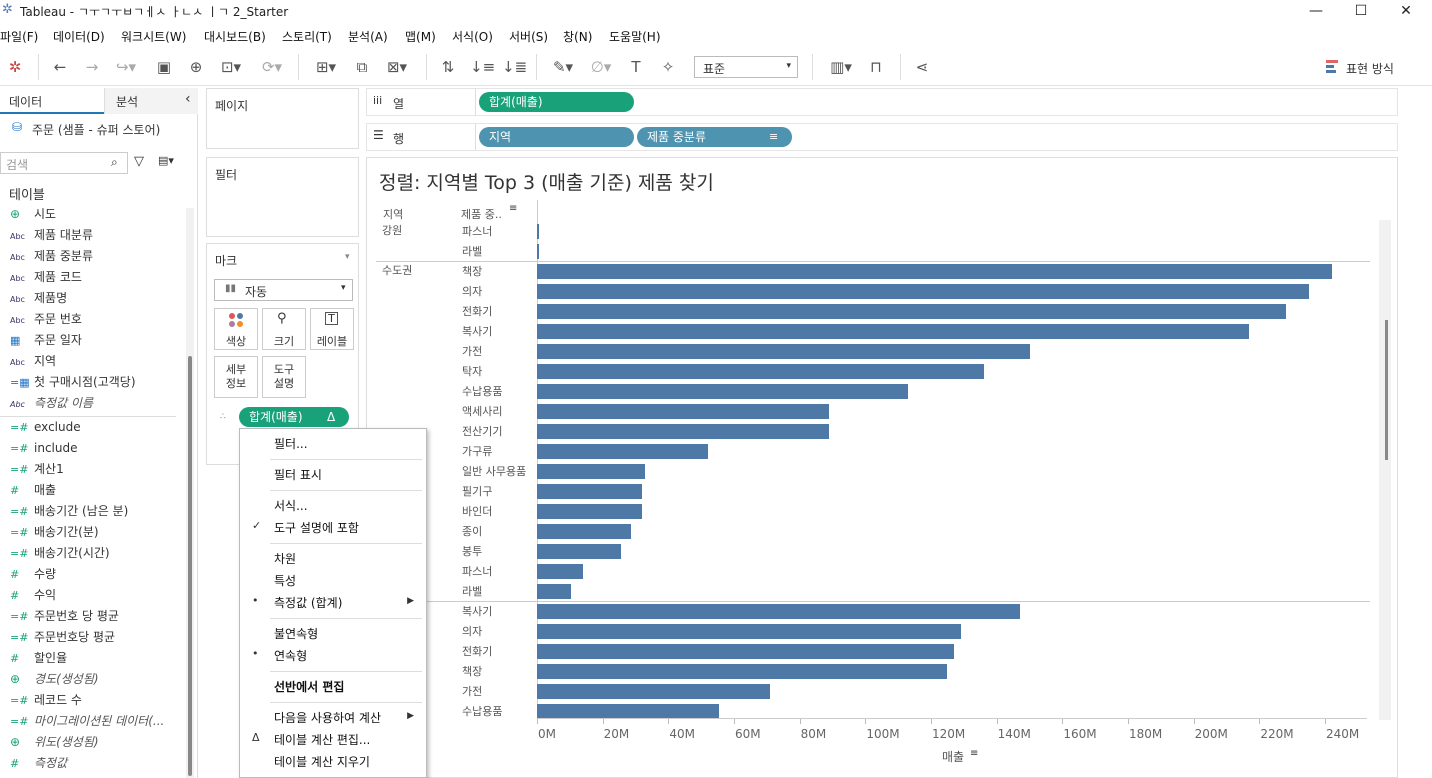 Image resolution: width=1432 pixels, height=778 pixels. Describe the element at coordinates (290, 655) in the screenshot. I see `context-menu-item: 연속형` at that location.